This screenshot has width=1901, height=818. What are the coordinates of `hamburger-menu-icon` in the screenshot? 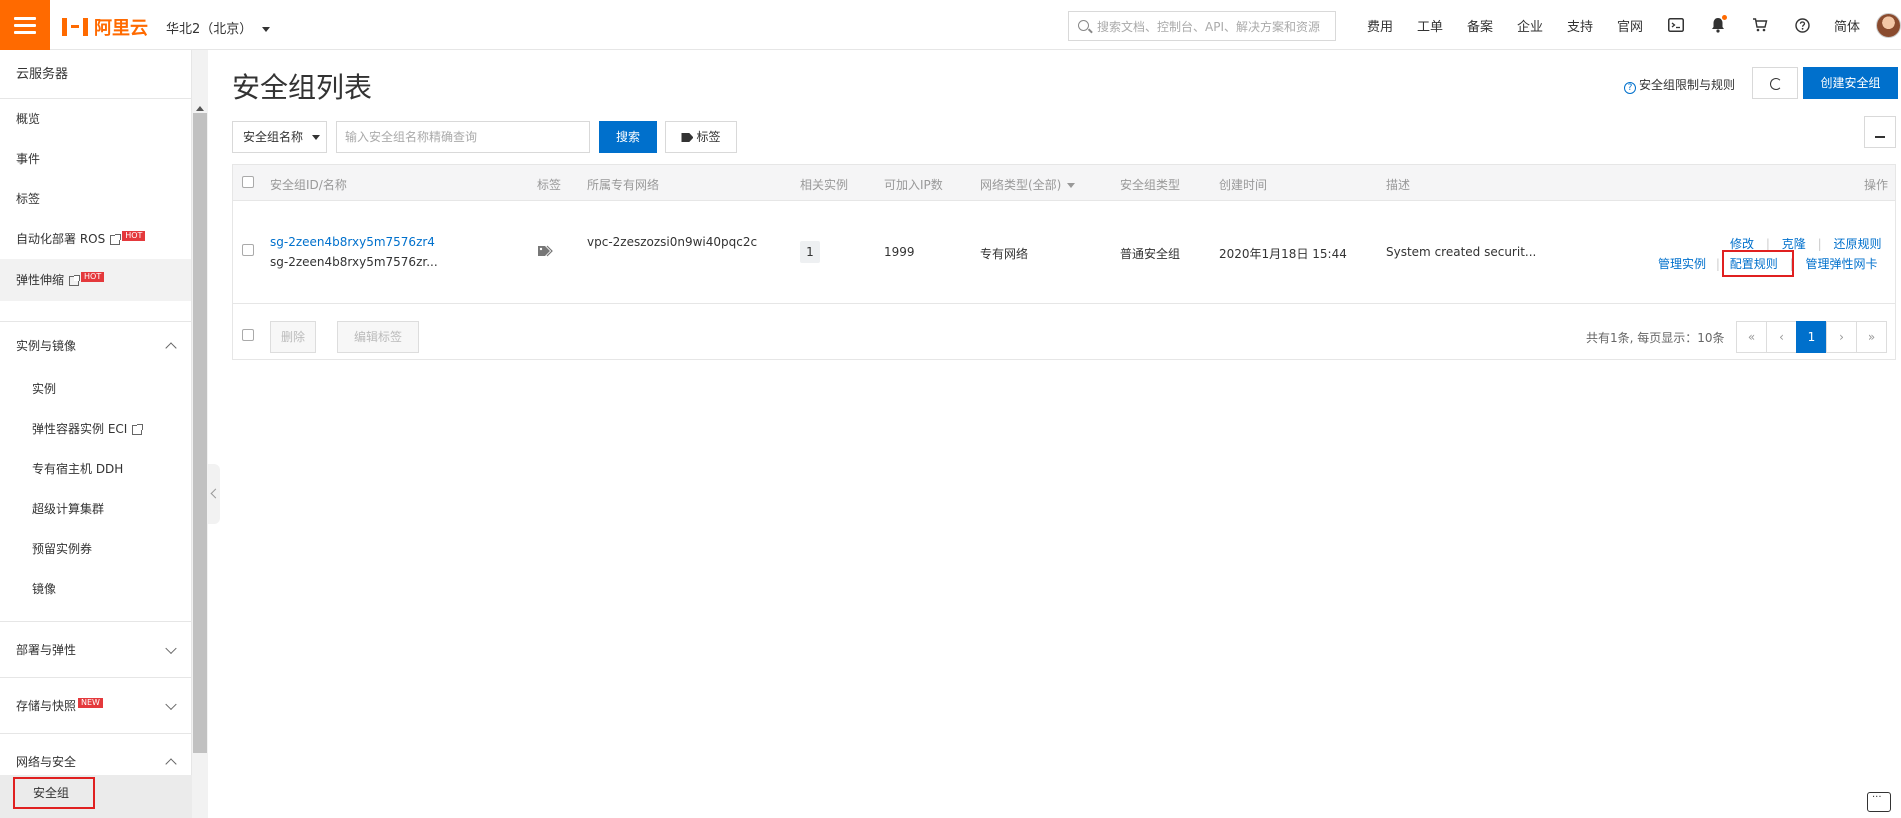 It's located at (25, 25).